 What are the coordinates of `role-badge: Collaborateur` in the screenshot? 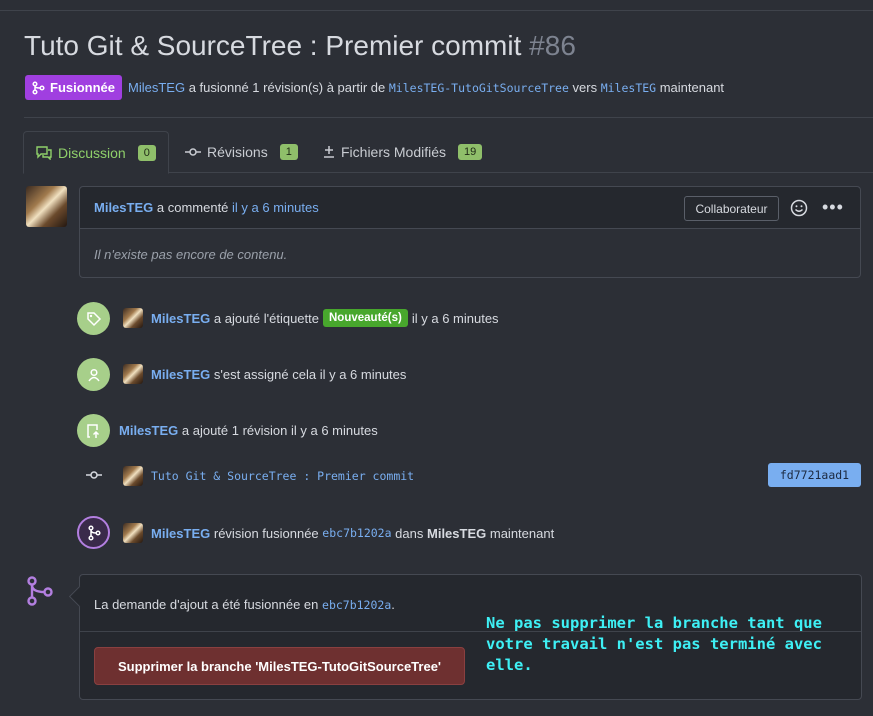 It's located at (731, 208).